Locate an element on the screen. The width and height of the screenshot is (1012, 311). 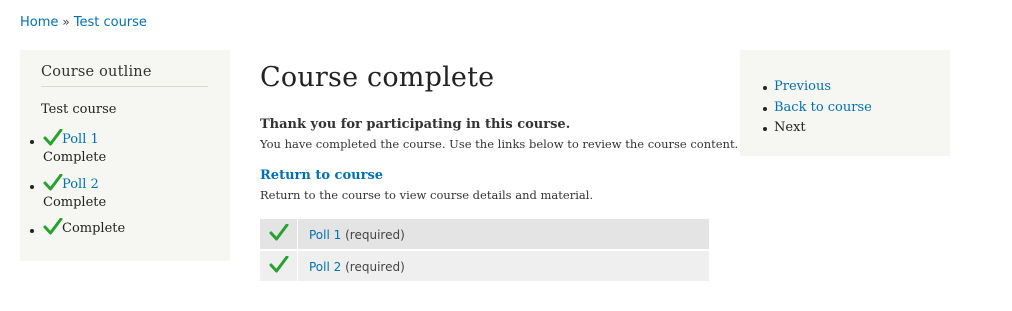
requirement-label: Poll 1 (required) is located at coordinates (357, 235).